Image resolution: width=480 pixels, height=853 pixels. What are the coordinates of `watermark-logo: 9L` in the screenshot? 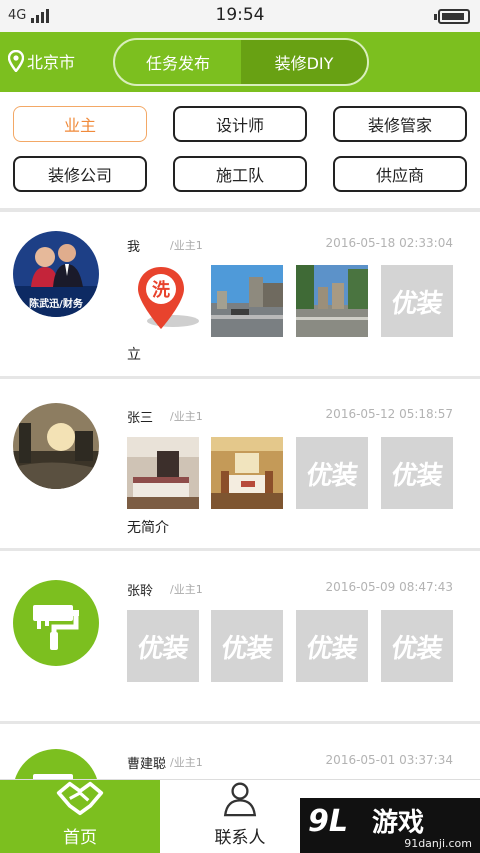 It's located at (328, 821).